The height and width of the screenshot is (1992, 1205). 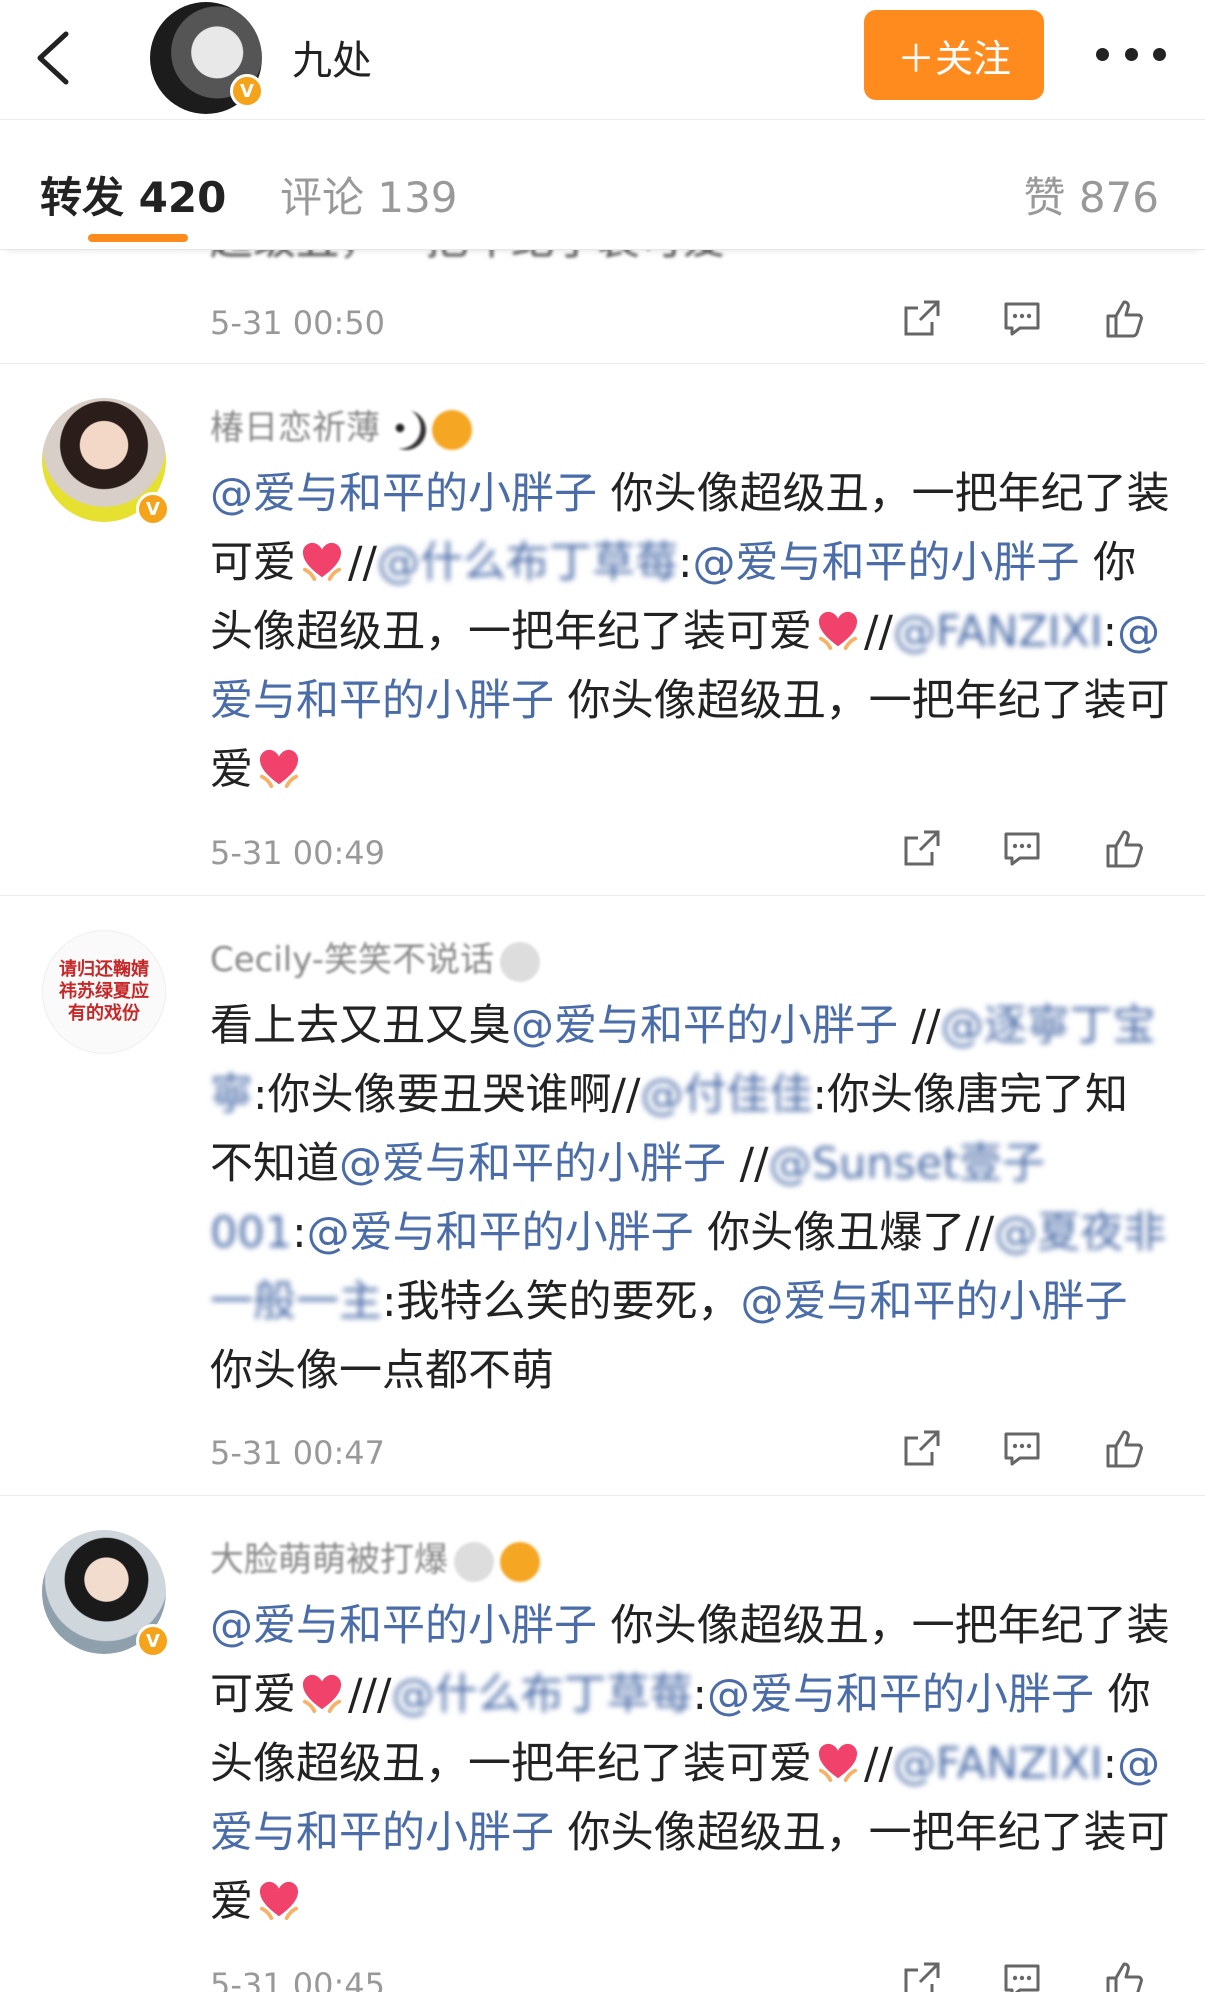 What do you see at coordinates (360, 1026) in the screenshot?
I see `text-run: 看上去又丑又臭` at bounding box center [360, 1026].